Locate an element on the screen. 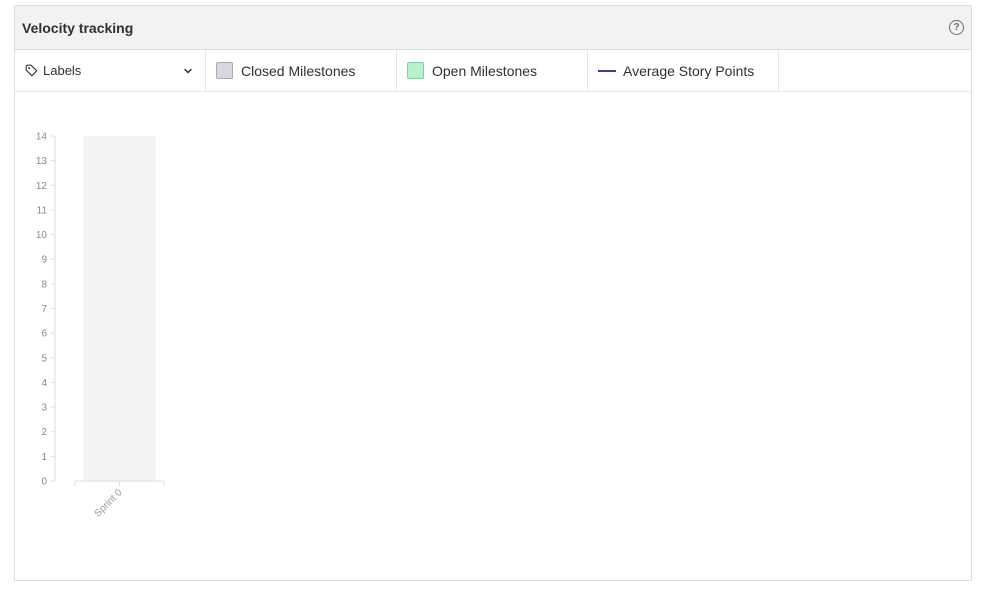  question-circle-icon: ? is located at coordinates (956, 27).